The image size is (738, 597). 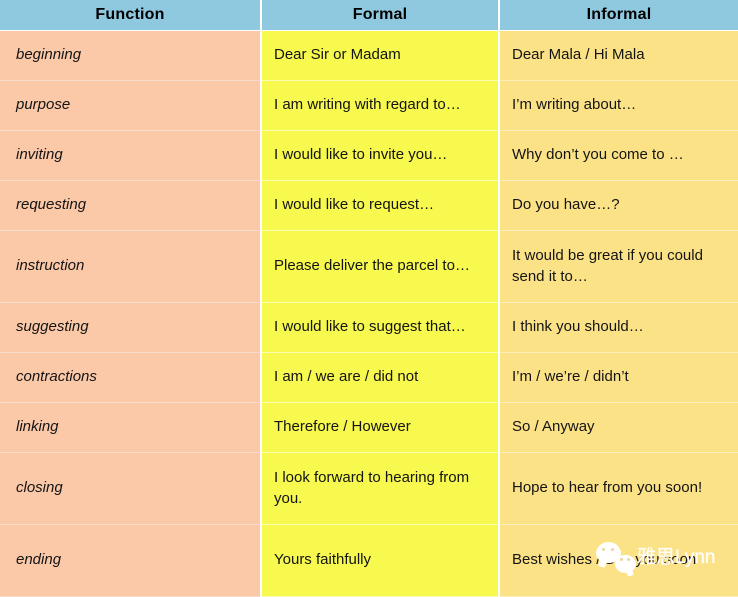 What do you see at coordinates (380, 15) in the screenshot?
I see `column-header-formal: Formal` at bounding box center [380, 15].